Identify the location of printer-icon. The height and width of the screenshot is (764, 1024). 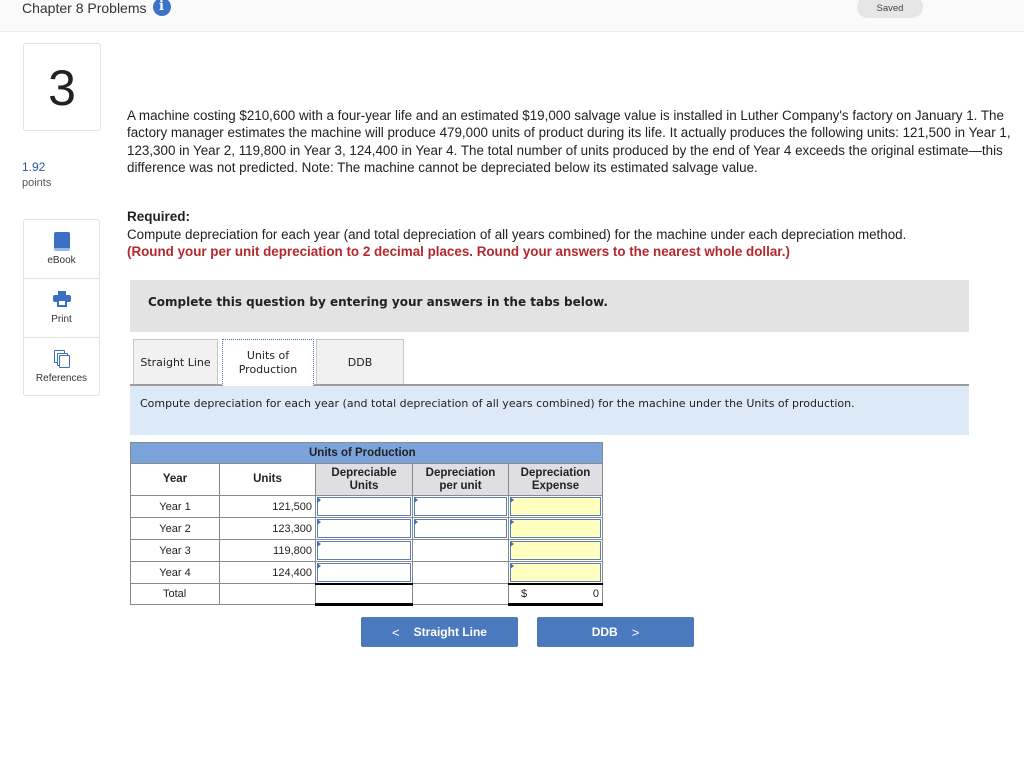
(61, 299).